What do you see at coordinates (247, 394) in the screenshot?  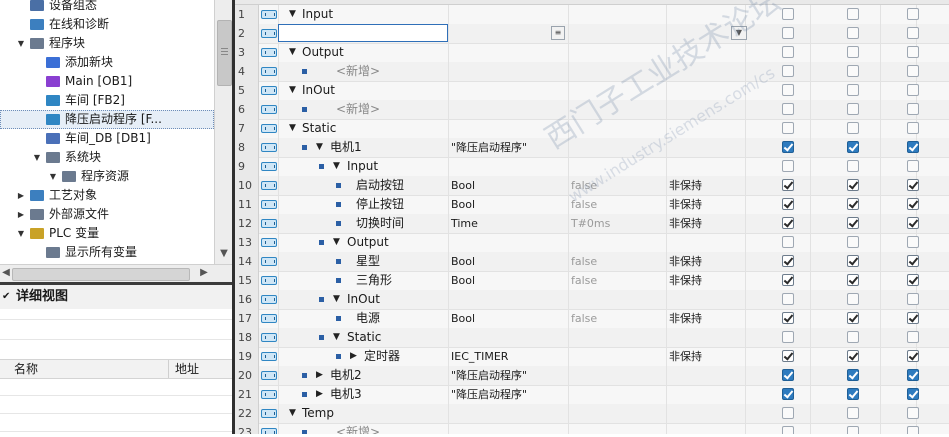 I see `row-number: 21` at bounding box center [247, 394].